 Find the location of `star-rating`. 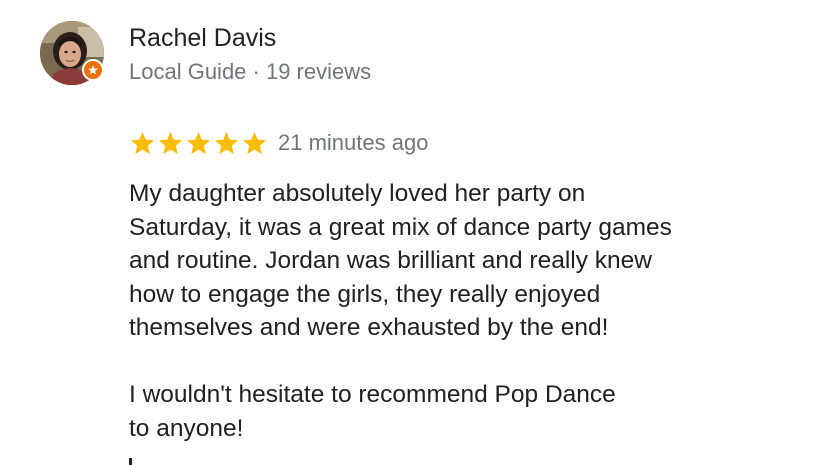

star-rating is located at coordinates (198, 143).